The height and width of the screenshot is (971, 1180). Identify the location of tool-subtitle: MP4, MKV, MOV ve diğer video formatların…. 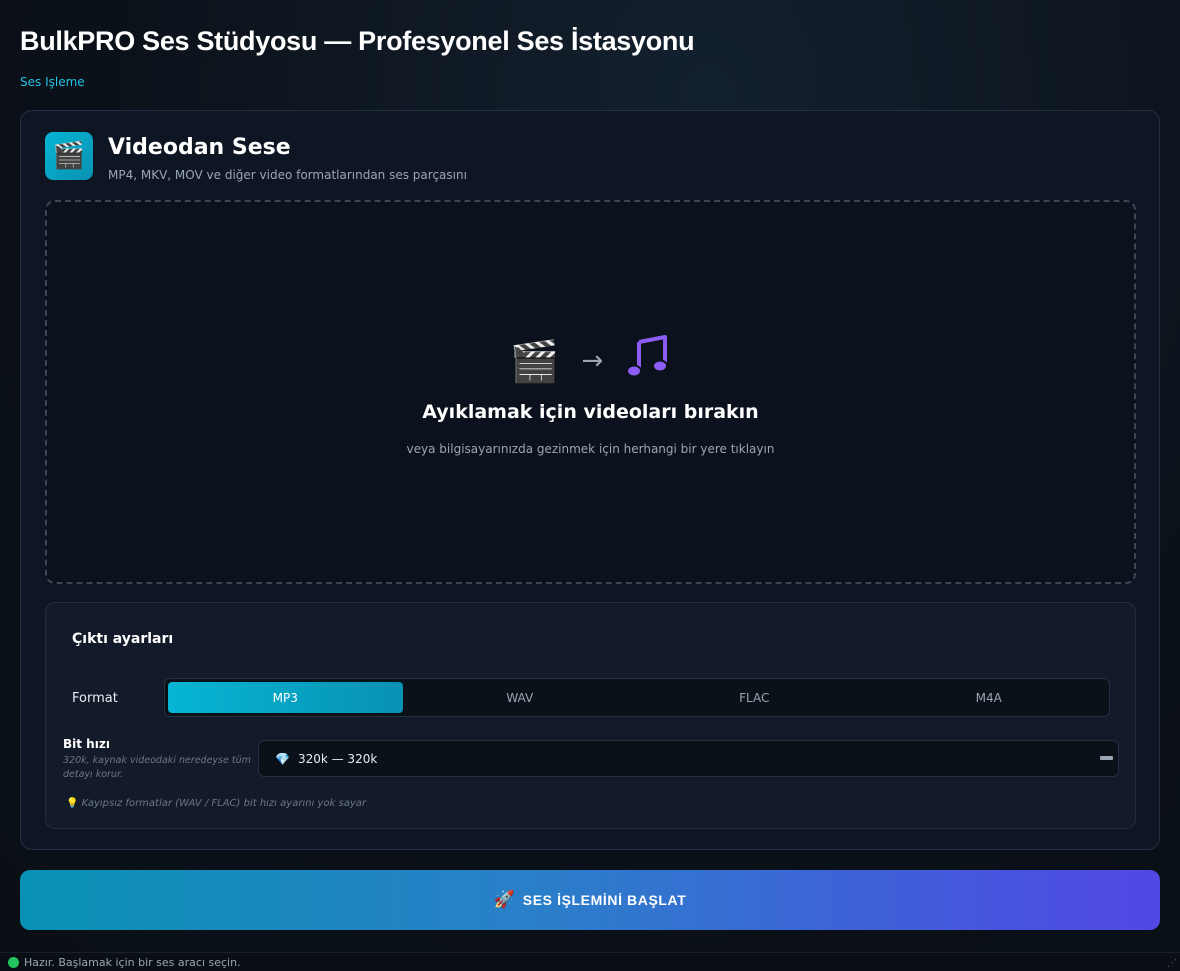
(287, 175).